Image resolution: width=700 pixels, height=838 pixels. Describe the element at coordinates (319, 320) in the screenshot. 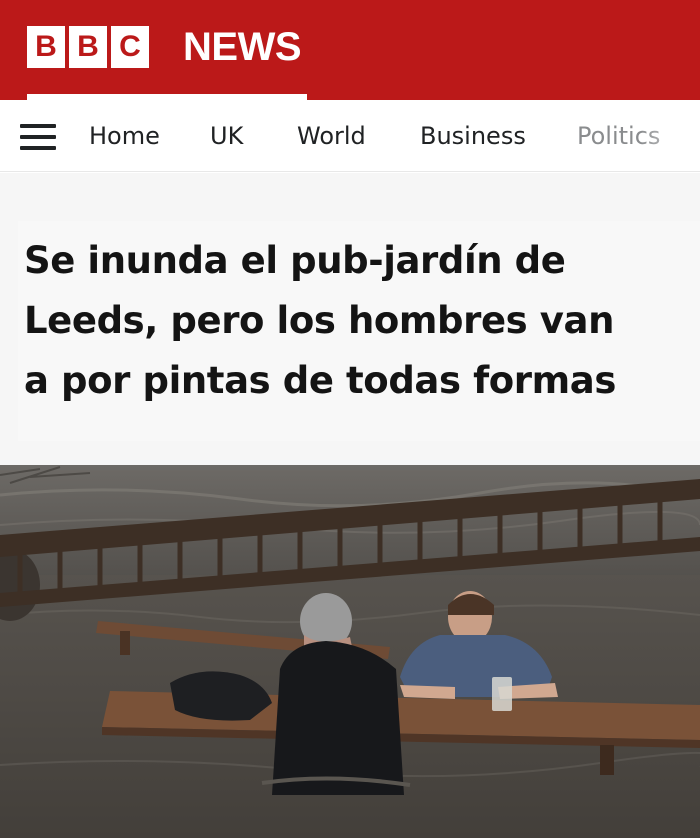

I see `headline-line-2: Leeds, pero los hombres van` at that location.